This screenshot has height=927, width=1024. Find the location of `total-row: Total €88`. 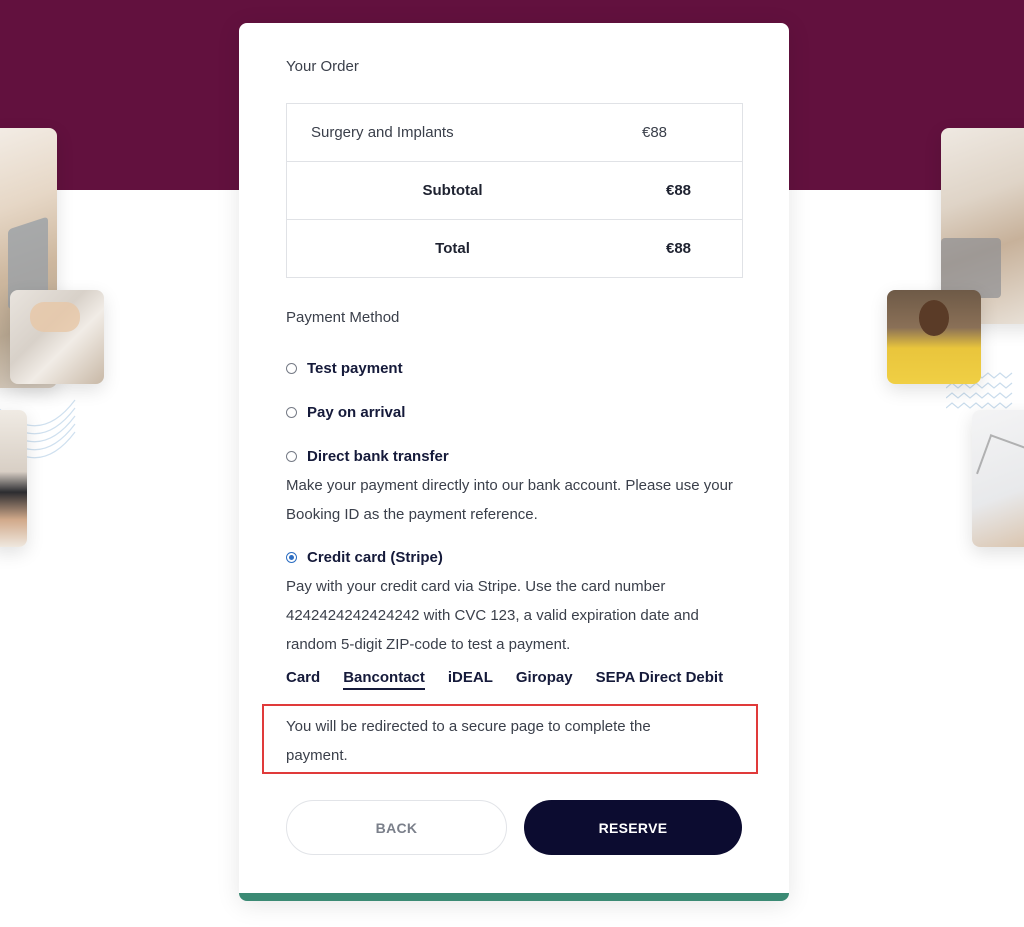

total-row: Total €88 is located at coordinates (514, 248).